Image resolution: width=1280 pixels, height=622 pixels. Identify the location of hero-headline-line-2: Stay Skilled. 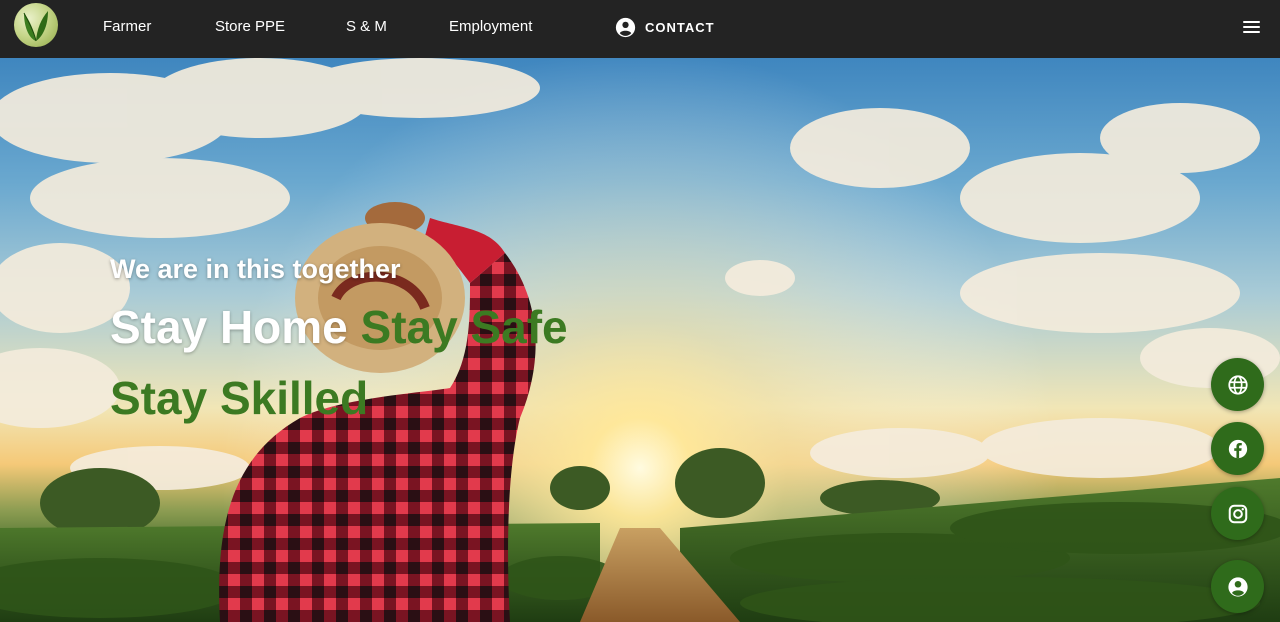
(239, 398).